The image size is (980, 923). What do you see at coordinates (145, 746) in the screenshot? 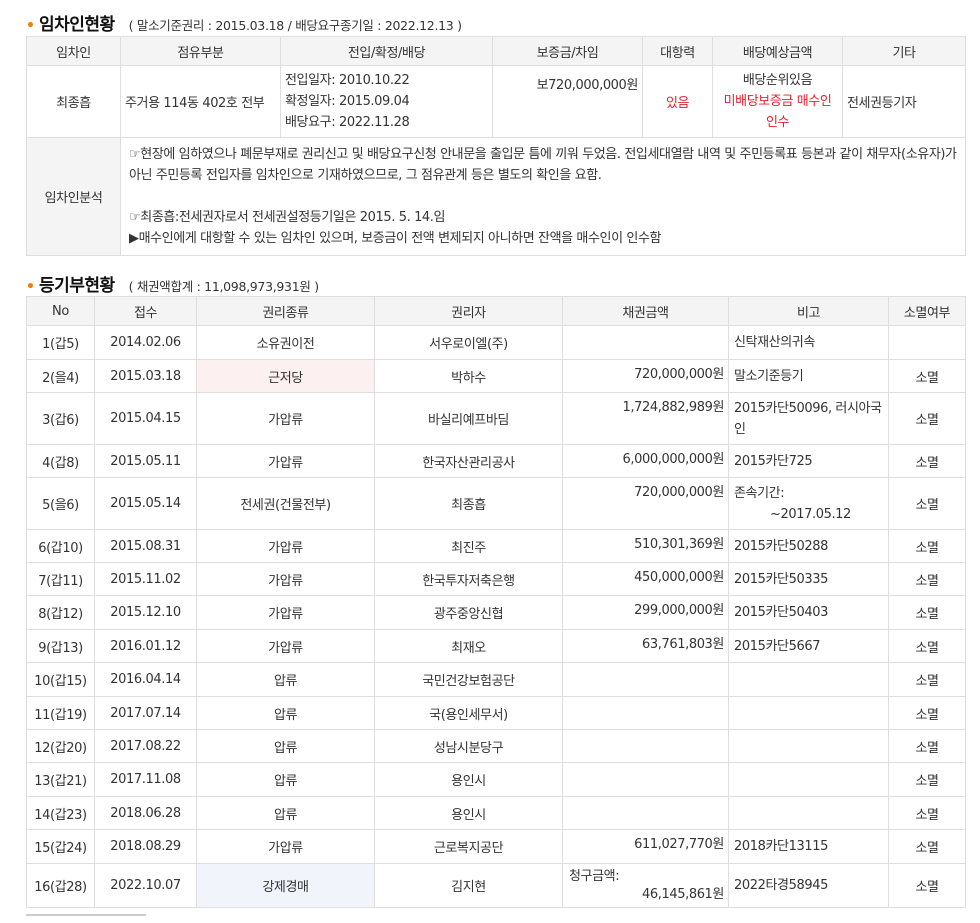
I see `row-date: 2017.08.22` at bounding box center [145, 746].